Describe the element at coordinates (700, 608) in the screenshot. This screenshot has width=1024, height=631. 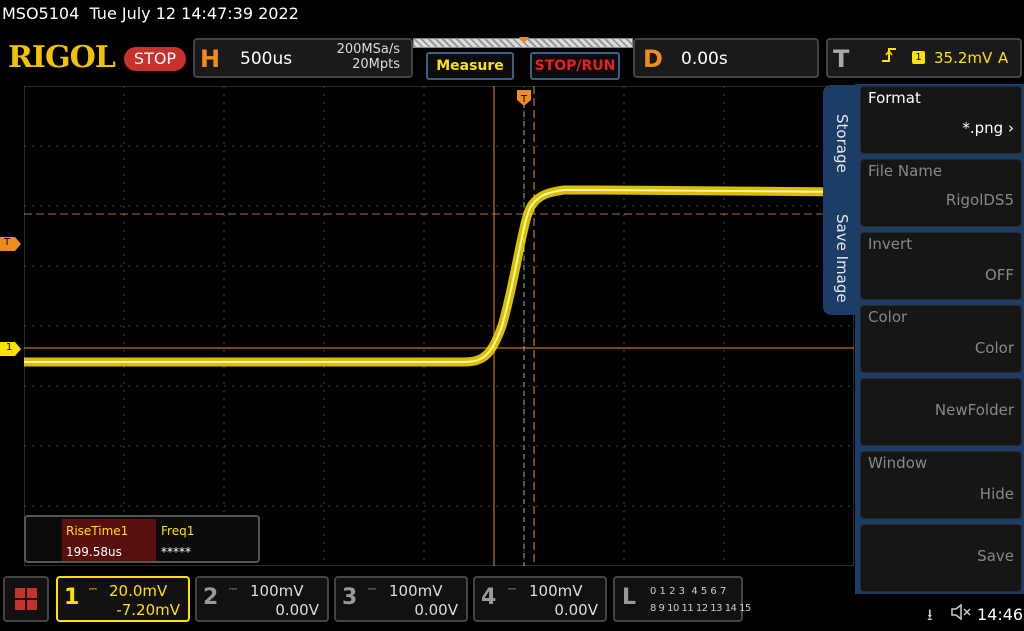
I see `logic-channels-row2: 8 9 10 11 12 13 14 15` at that location.